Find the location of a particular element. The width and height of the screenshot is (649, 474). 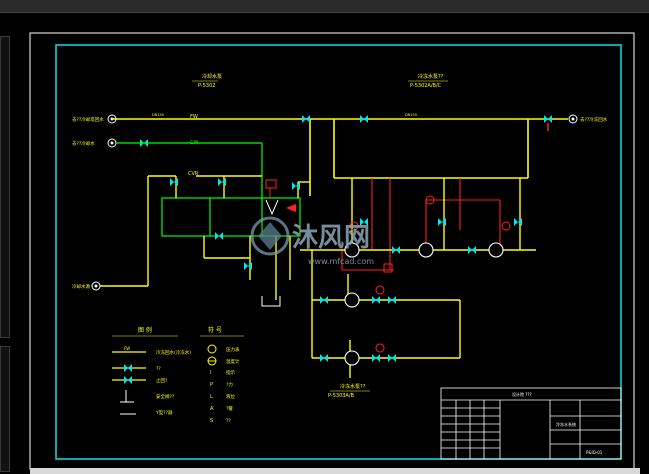

legend-symbol-circle is located at coordinates (212, 349).